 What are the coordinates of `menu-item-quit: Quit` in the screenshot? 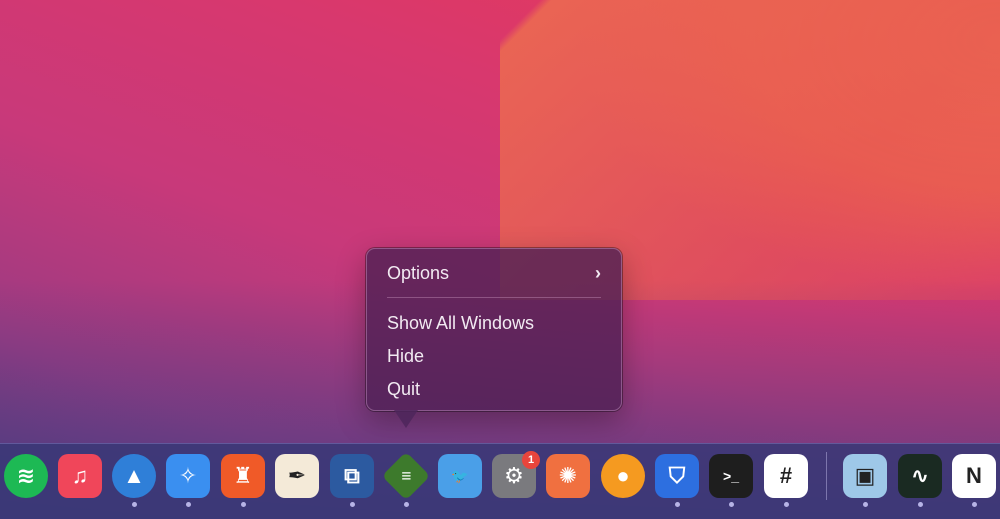 It's located at (494, 389).